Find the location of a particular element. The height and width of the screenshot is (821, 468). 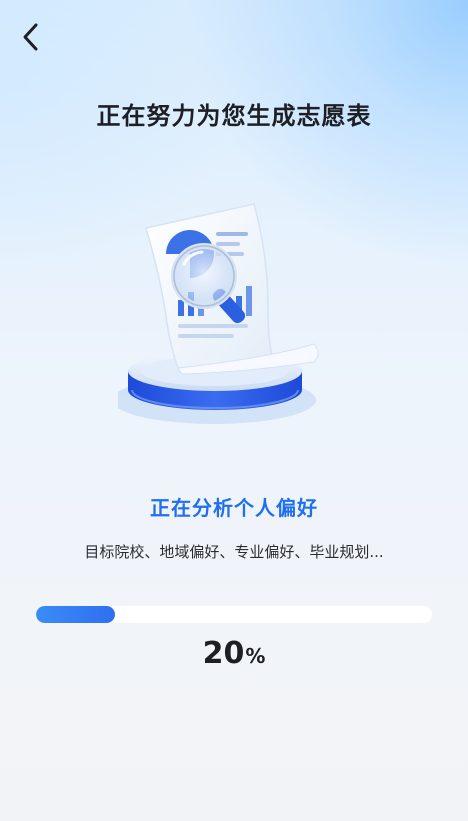

progress-unit: % is located at coordinates (255, 656).